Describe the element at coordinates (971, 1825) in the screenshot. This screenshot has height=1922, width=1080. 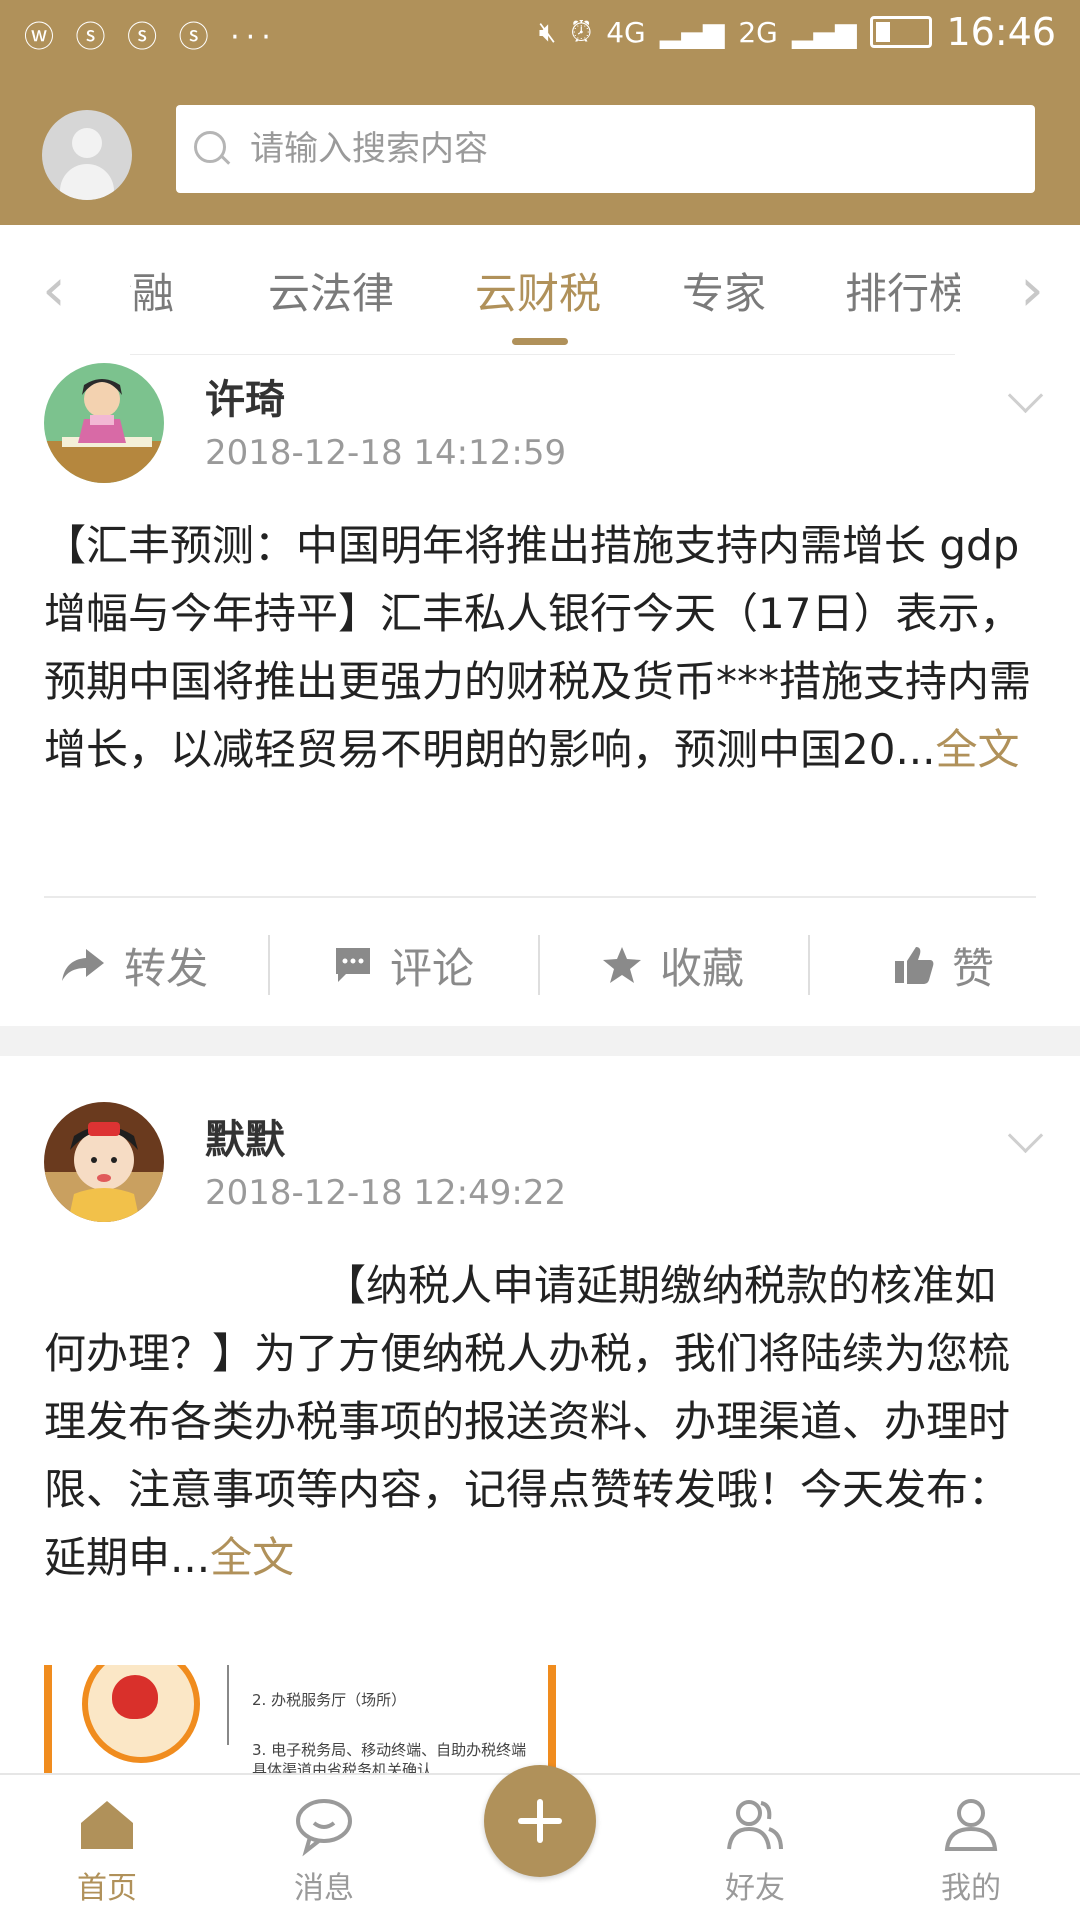
I see `profile-icon` at that location.